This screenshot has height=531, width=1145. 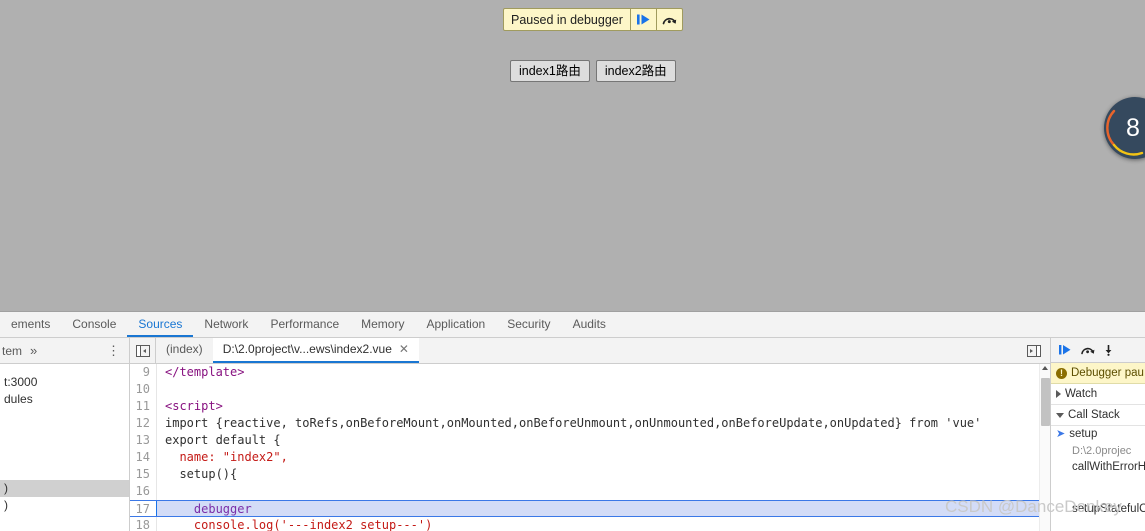 What do you see at coordinates (1124, 128) in the screenshot?
I see `vue-devtools-gauge: 8` at bounding box center [1124, 128].